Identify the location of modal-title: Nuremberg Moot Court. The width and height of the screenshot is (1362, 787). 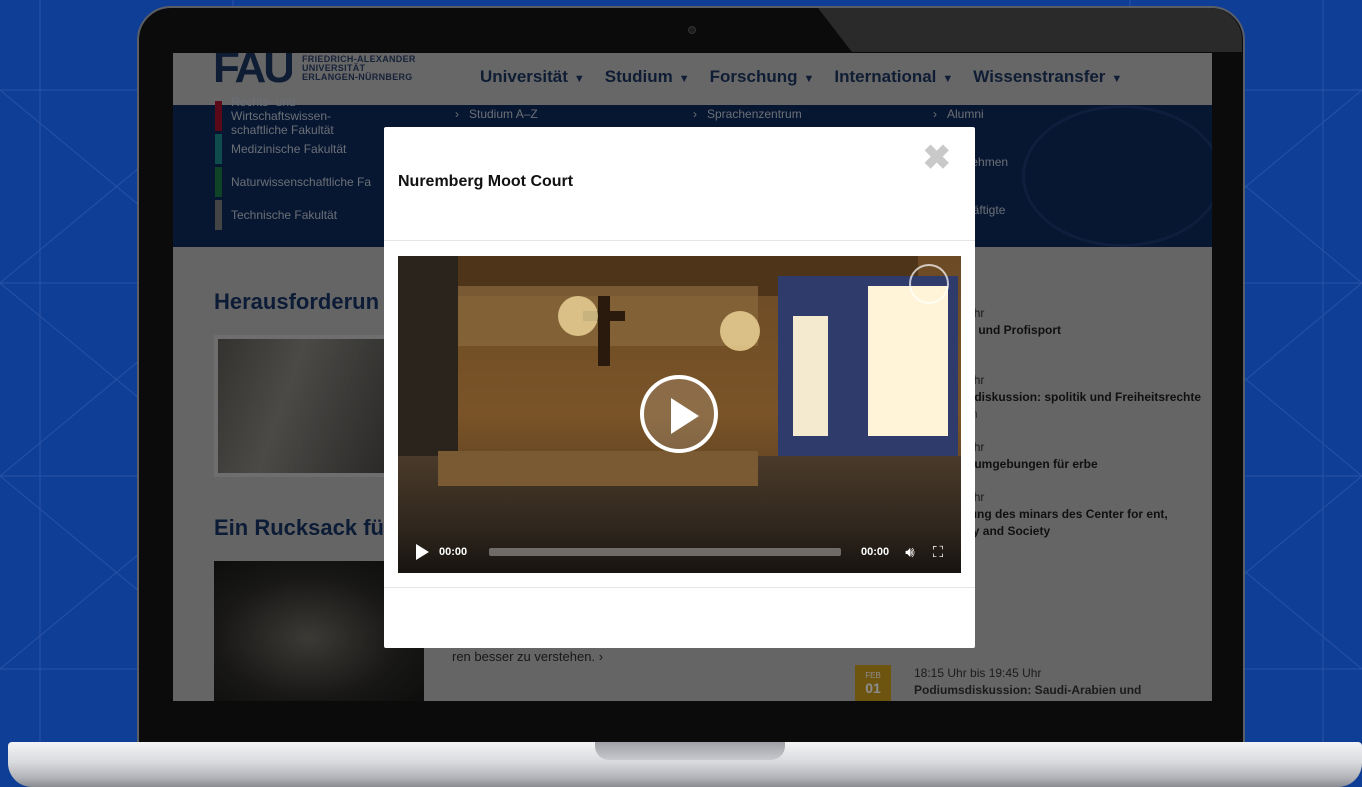
(486, 181).